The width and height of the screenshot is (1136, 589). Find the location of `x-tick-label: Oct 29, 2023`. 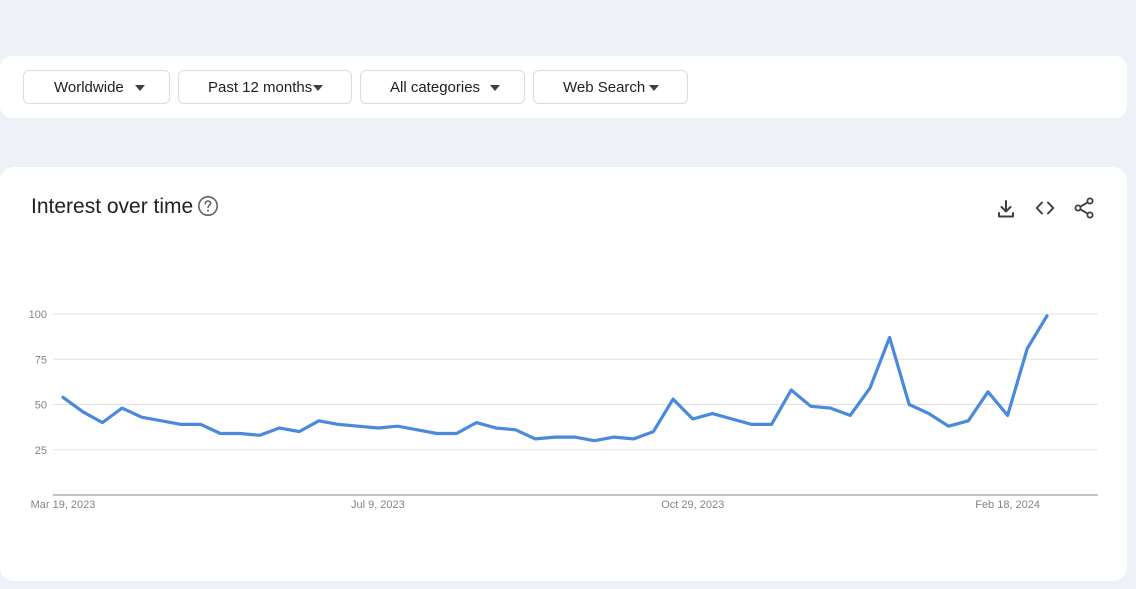

x-tick-label: Oct 29, 2023 is located at coordinates (692, 505).